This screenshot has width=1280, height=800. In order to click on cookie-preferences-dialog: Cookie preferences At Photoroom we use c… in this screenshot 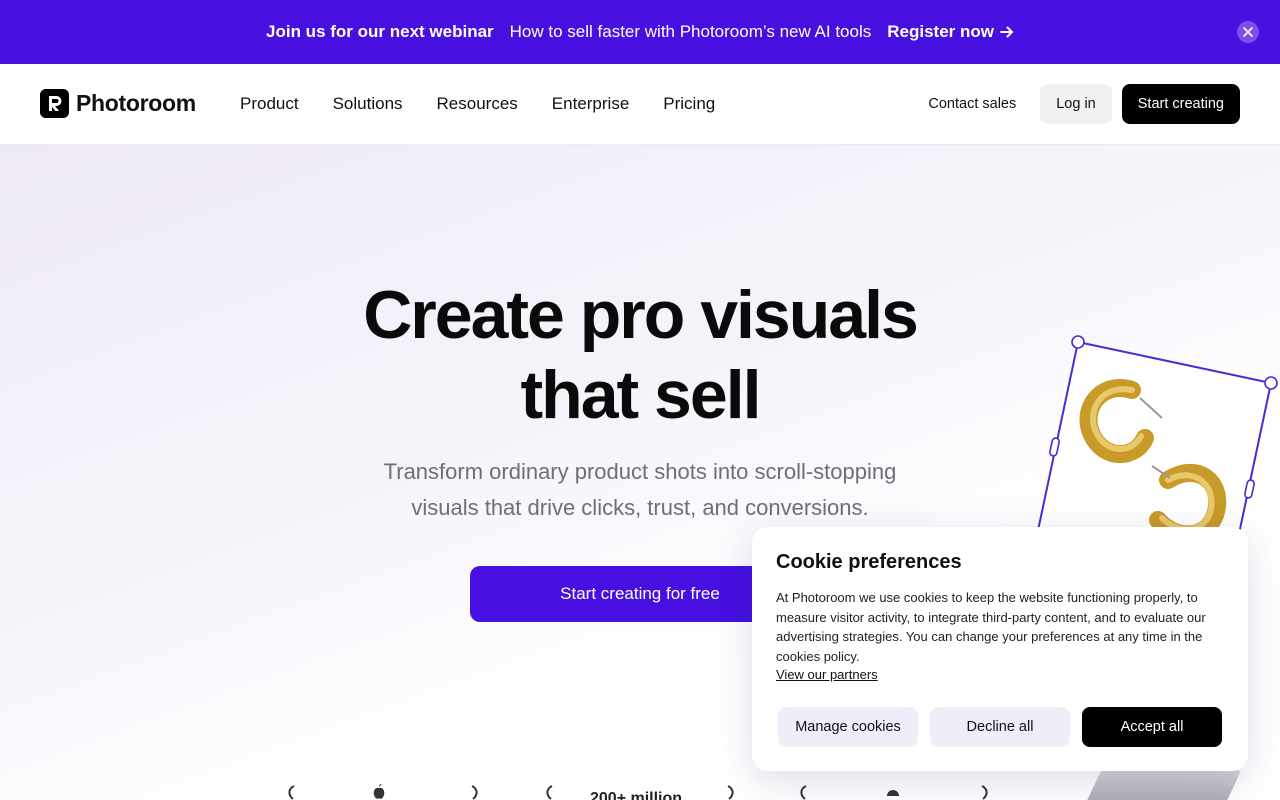, I will do `click(1000, 649)`.